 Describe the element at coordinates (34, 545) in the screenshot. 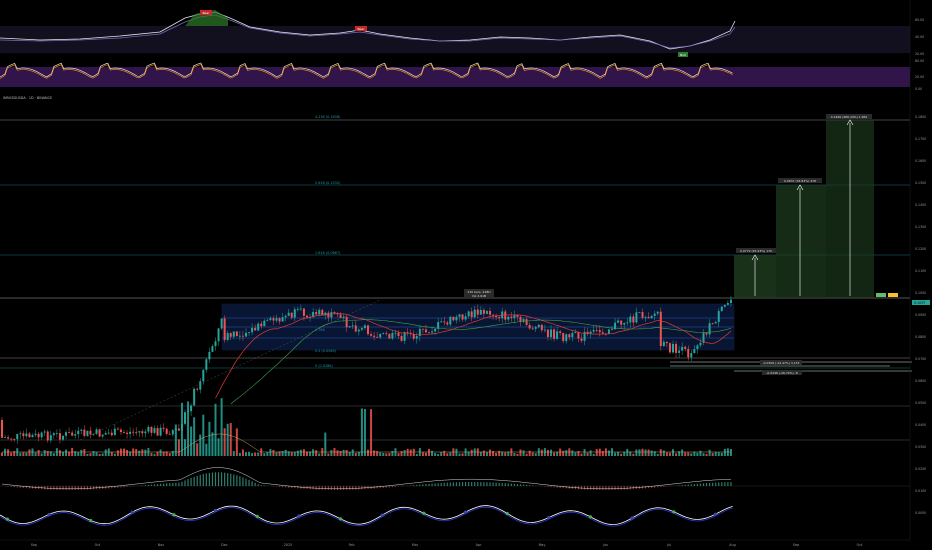

I see `time-axis-label: Sep` at that location.